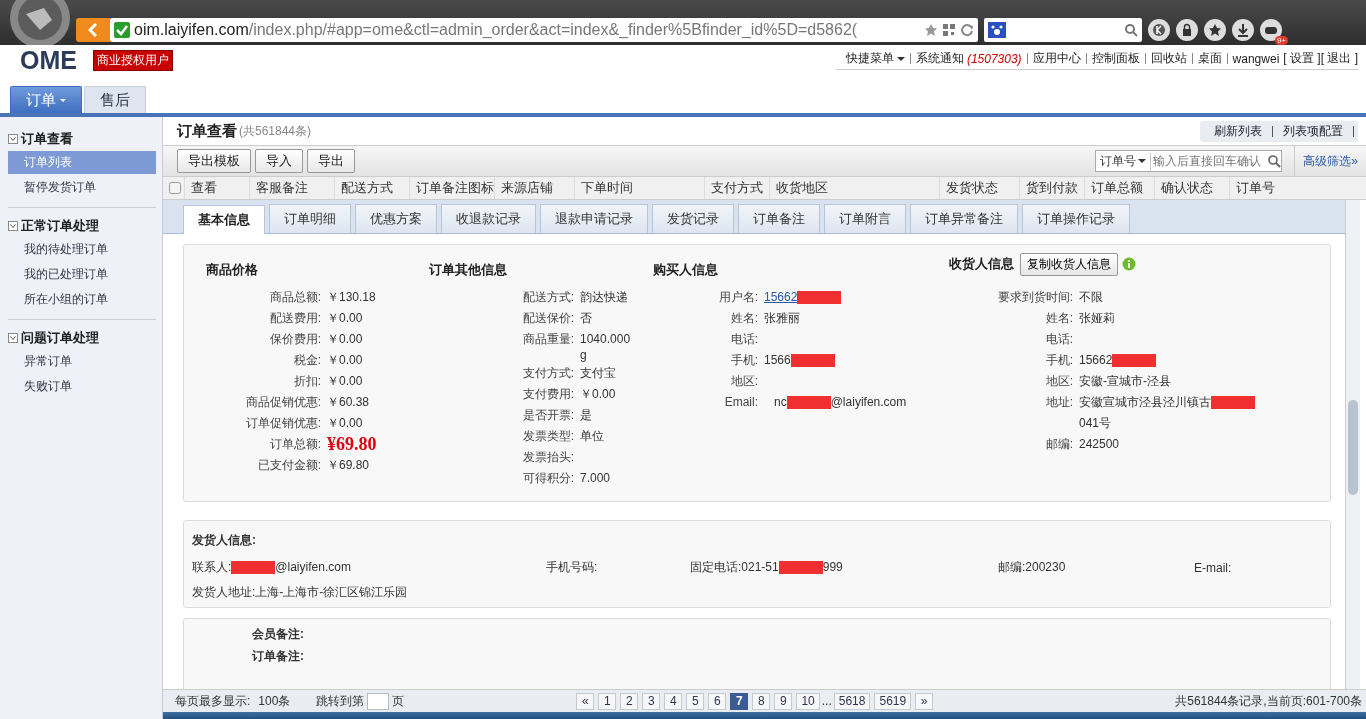 The width and height of the screenshot is (1366, 719). What do you see at coordinates (310, 218) in the screenshot?
I see `detail-tab: 订单明细` at bounding box center [310, 218].